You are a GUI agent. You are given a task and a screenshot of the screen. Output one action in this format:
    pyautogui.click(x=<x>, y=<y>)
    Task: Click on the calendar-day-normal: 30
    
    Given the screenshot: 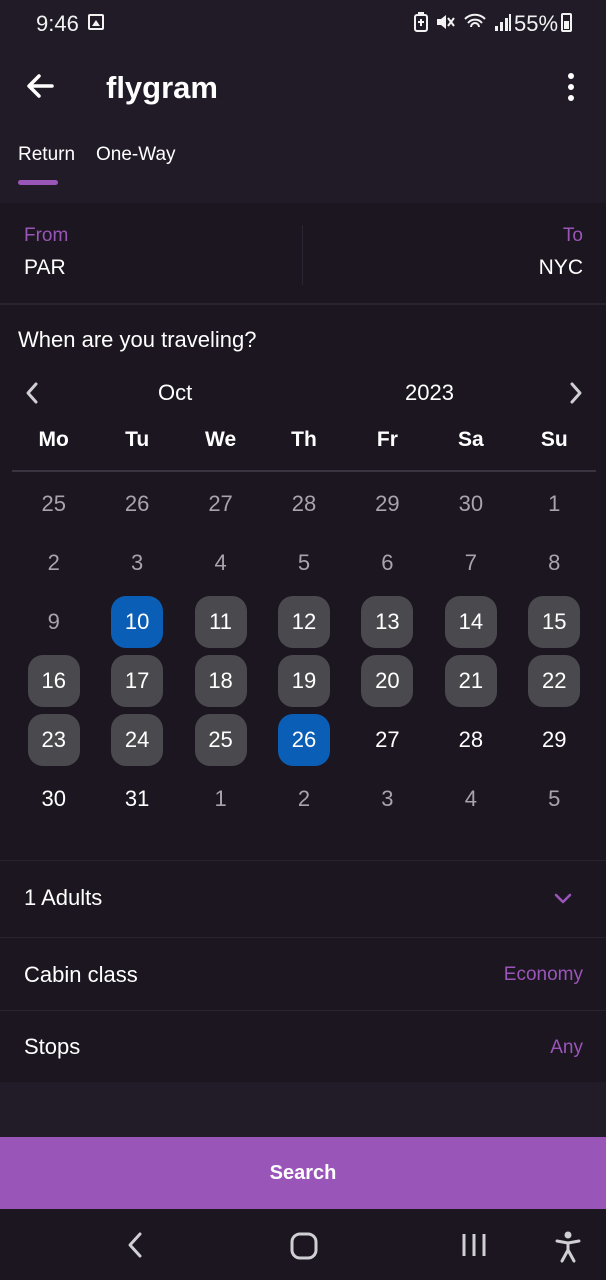 What is the action you would take?
    pyautogui.click(x=54, y=799)
    